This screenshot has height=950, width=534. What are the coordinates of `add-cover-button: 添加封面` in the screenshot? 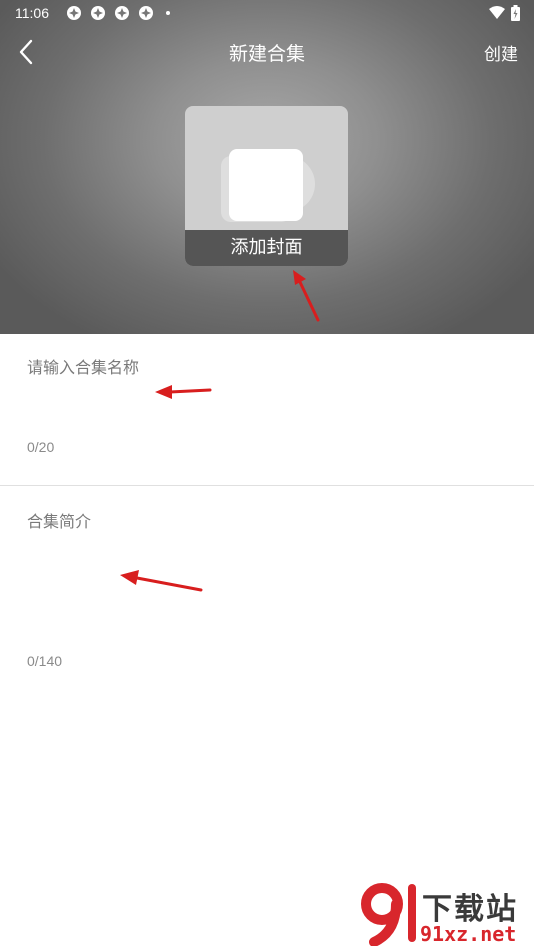 It's located at (266, 186).